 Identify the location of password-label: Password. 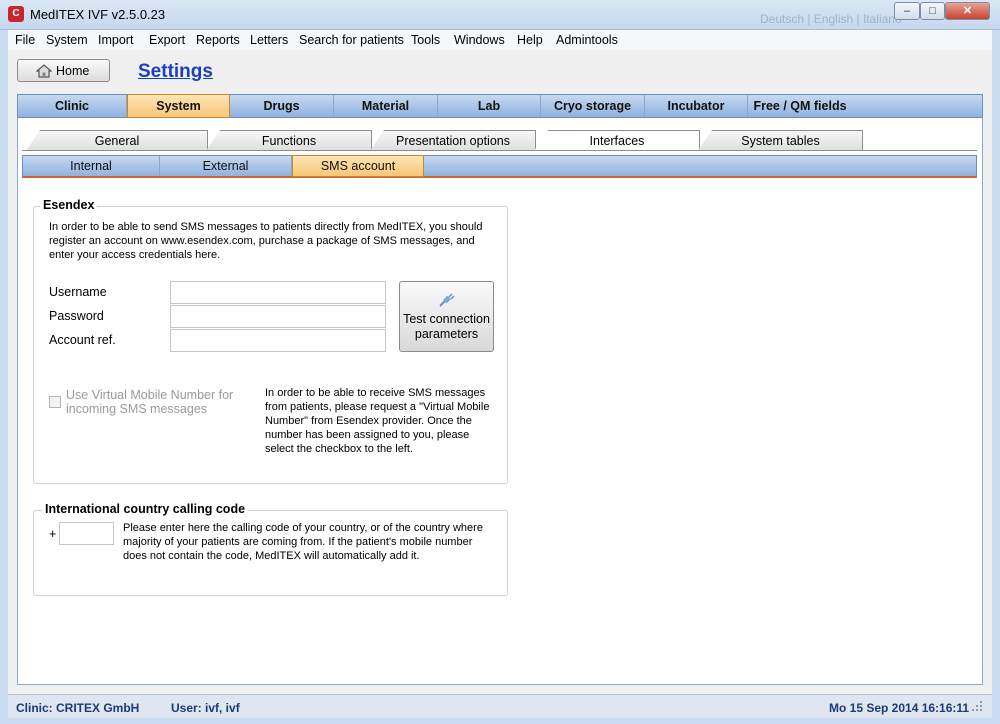
(76, 316).